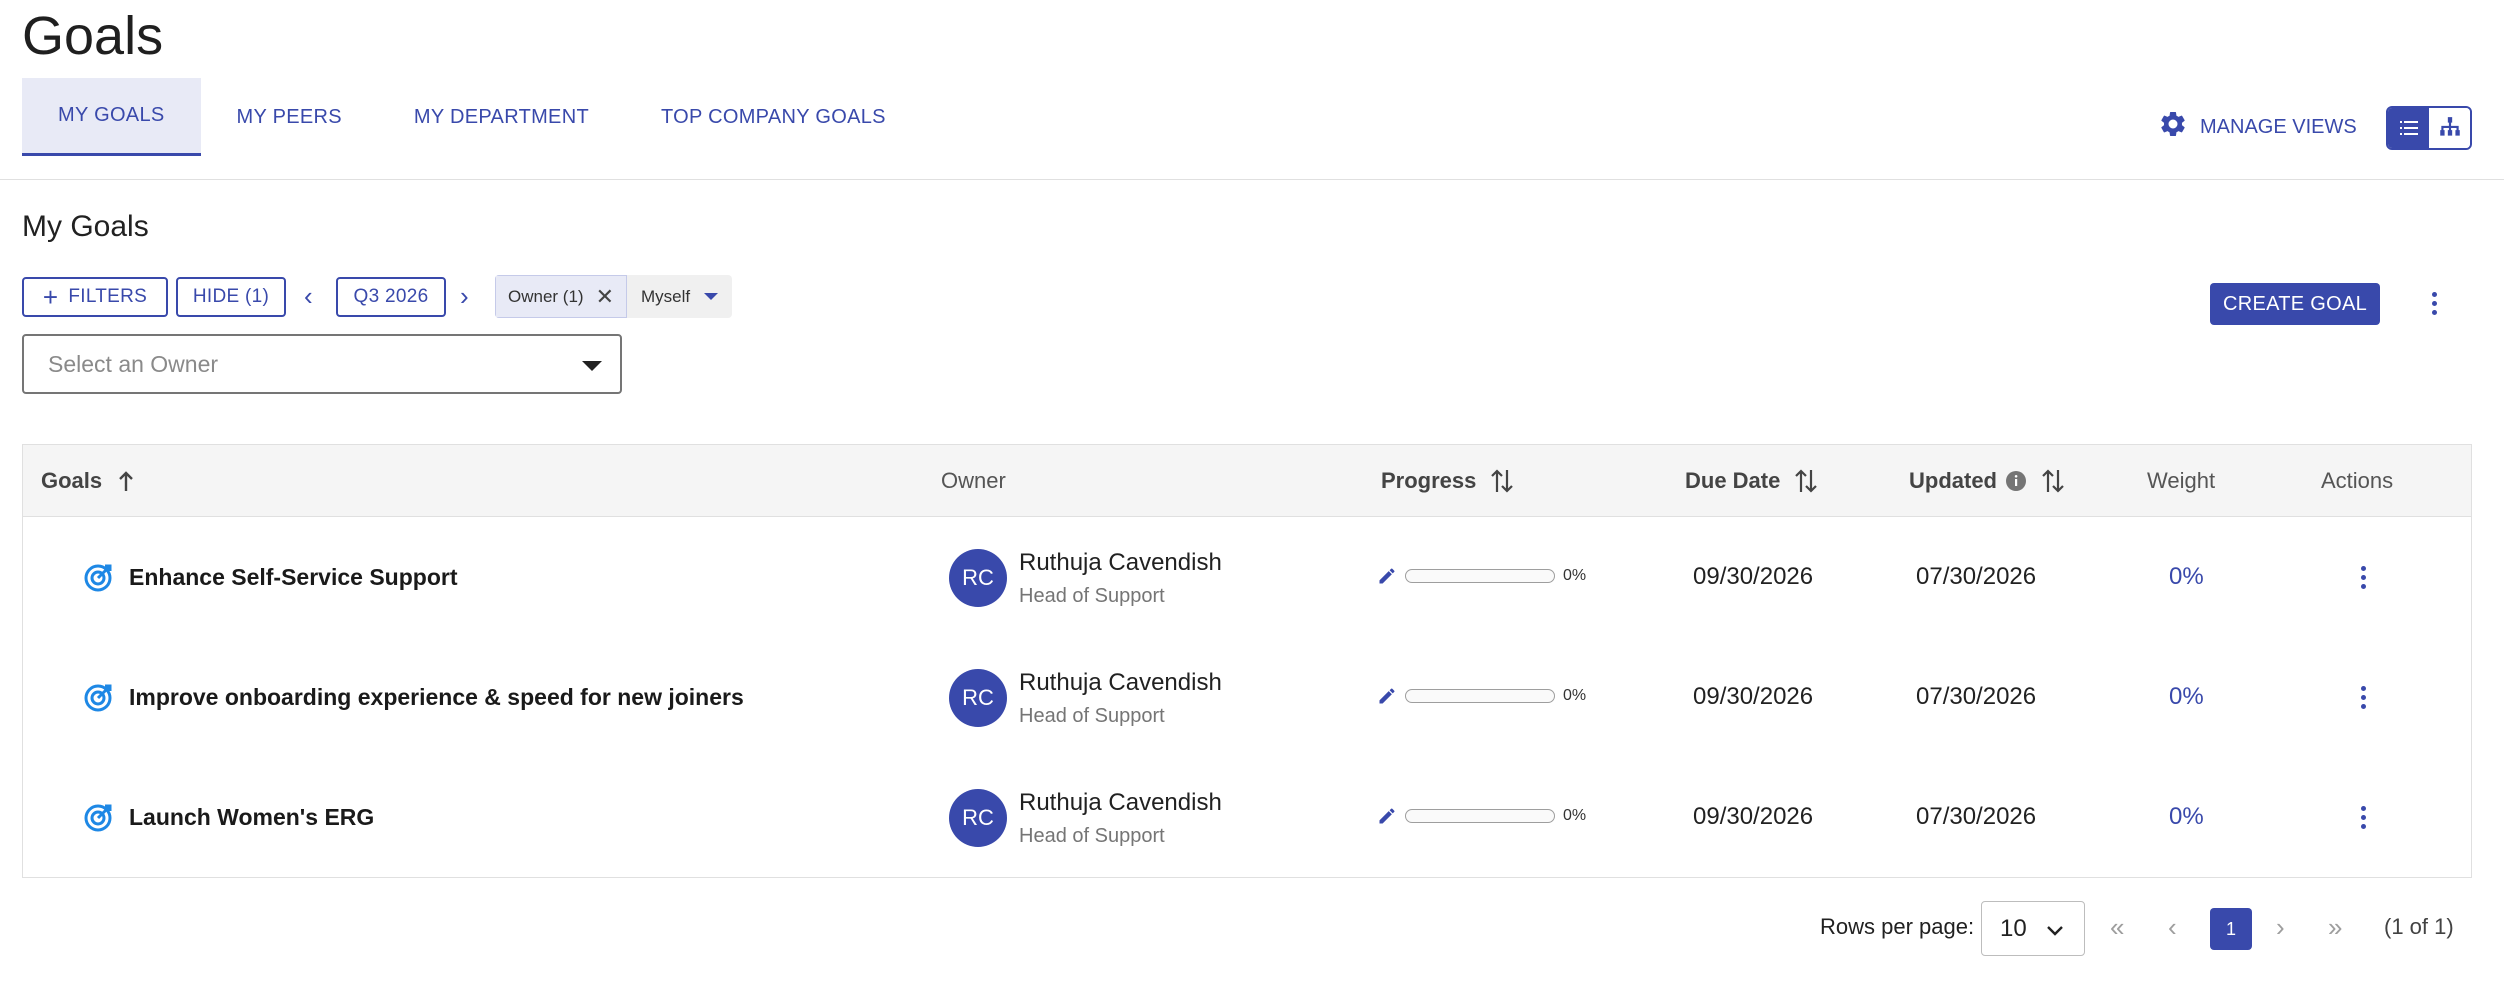 The width and height of the screenshot is (2504, 998). What do you see at coordinates (2419, 926) in the screenshot?
I see `page-summary: (1 of 1)` at bounding box center [2419, 926].